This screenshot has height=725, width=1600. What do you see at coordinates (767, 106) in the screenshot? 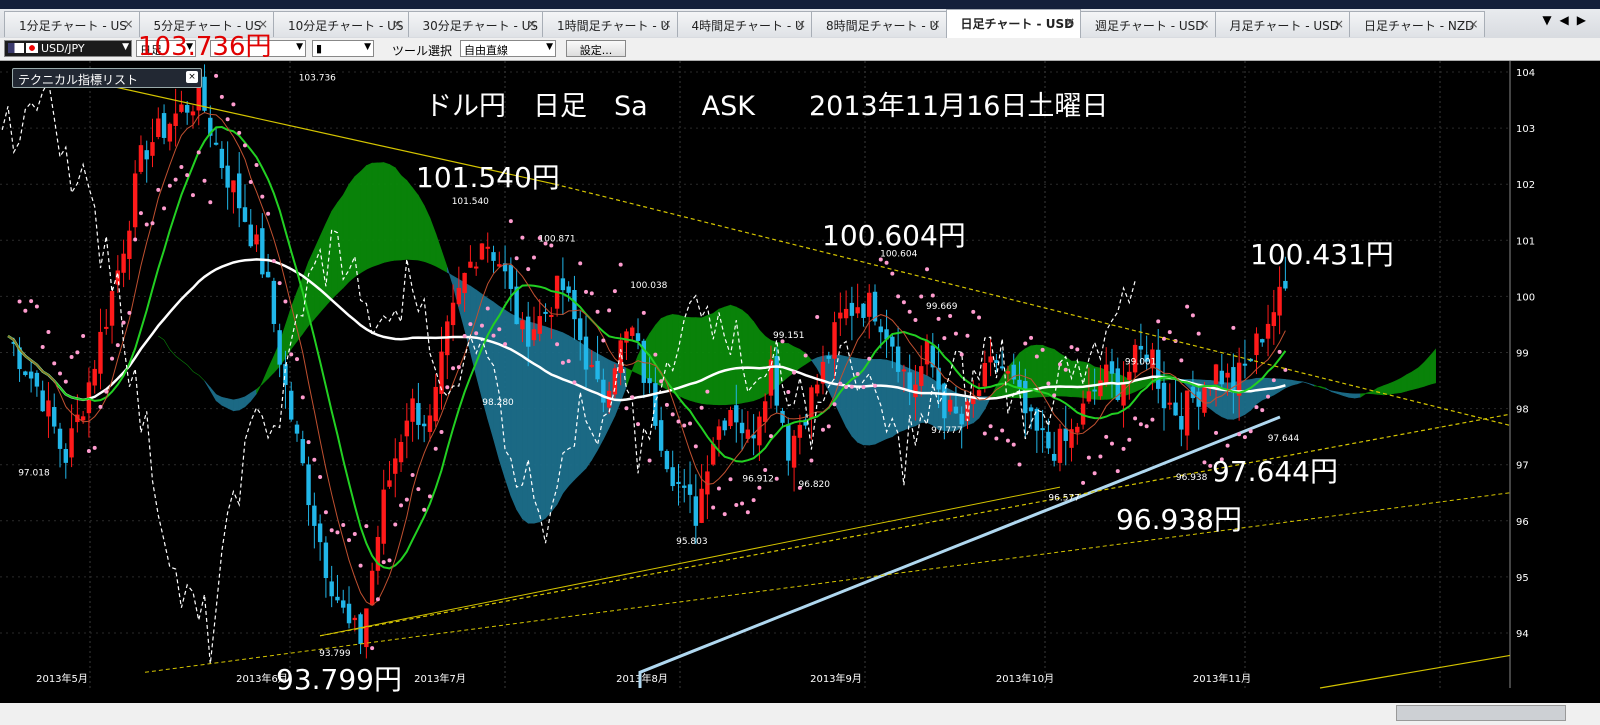
I see `chart-title: ドル円 日足 Sa ASK 2013年11月16日土曜日` at bounding box center [767, 106].